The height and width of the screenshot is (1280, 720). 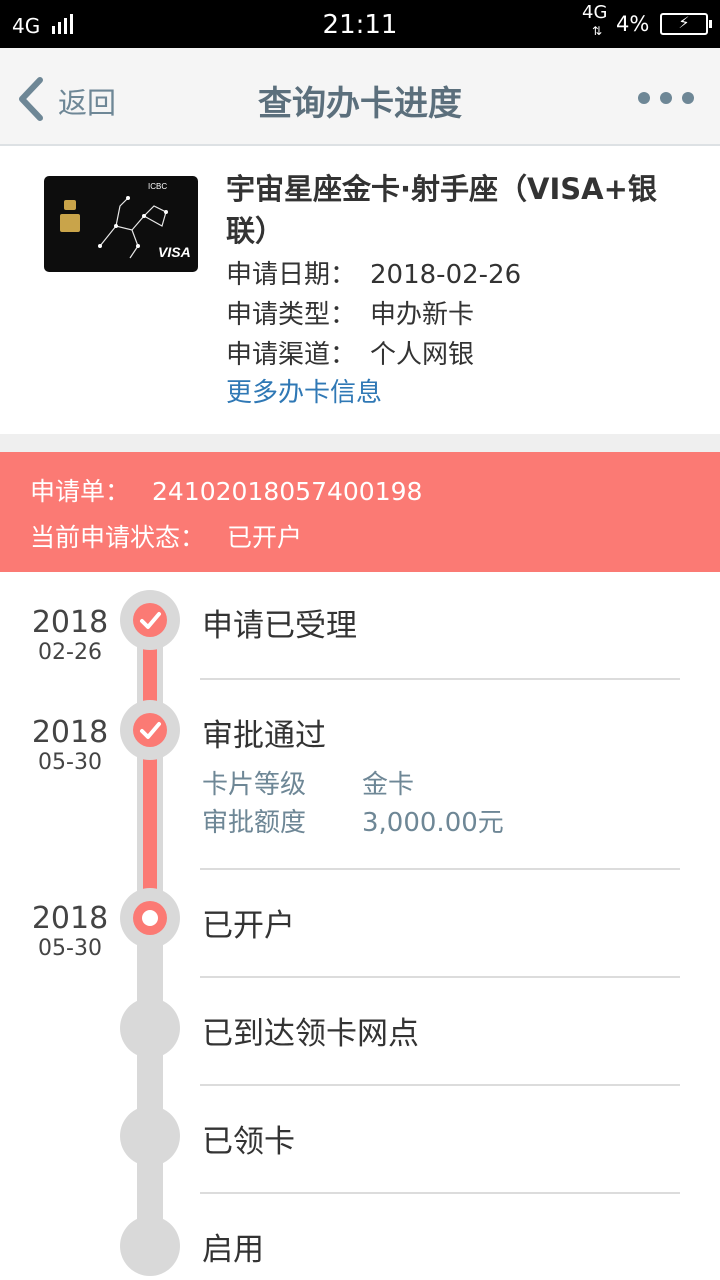 I want to click on apply-date-row: 申请日期： 2018-02-26, so click(x=373, y=272).